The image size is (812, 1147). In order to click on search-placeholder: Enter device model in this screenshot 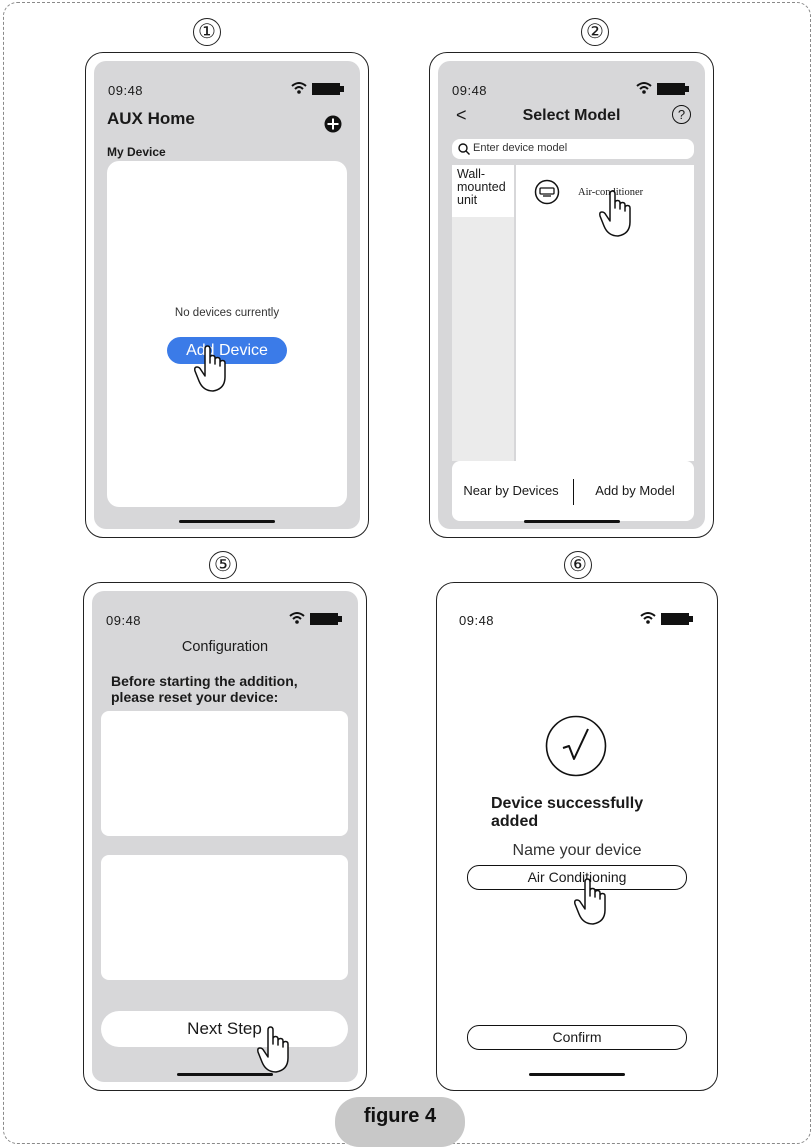, I will do `click(520, 148)`.